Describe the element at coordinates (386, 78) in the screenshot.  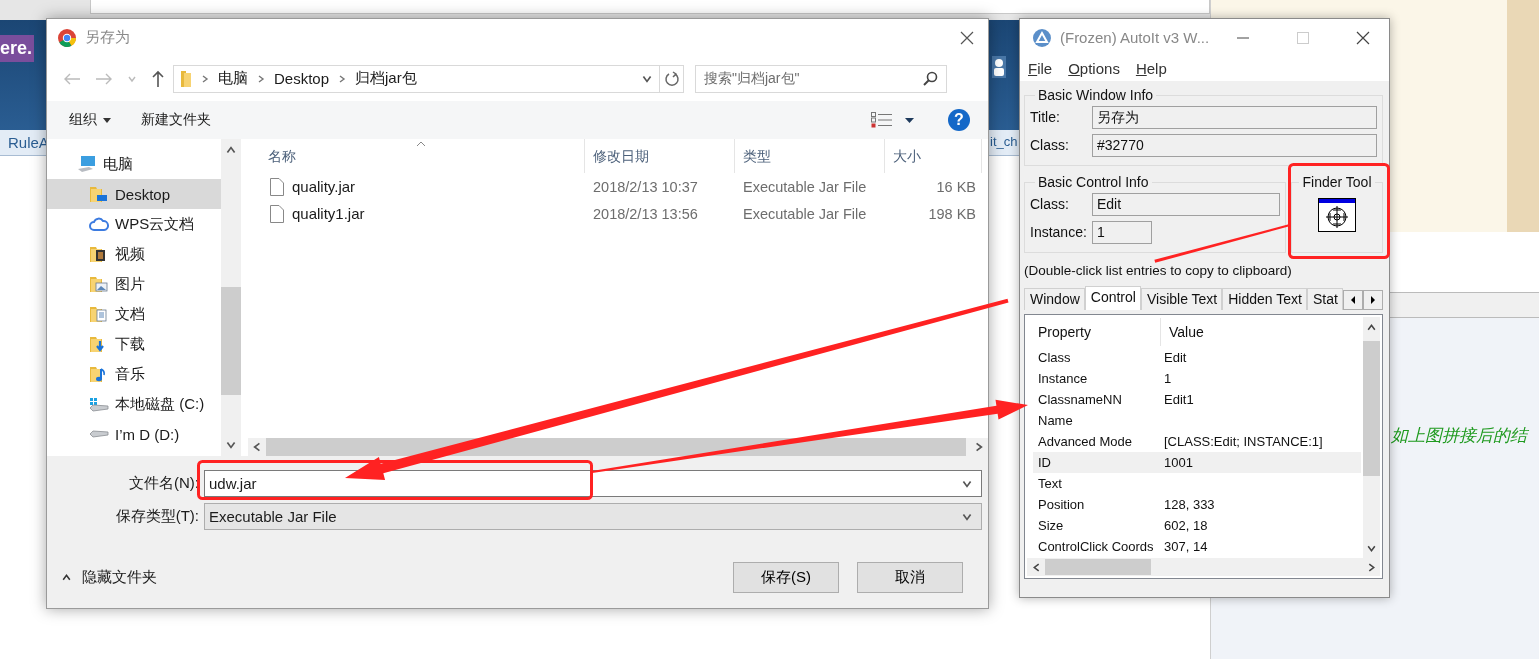
I see `breadcrumb-item: 归档jar包` at that location.